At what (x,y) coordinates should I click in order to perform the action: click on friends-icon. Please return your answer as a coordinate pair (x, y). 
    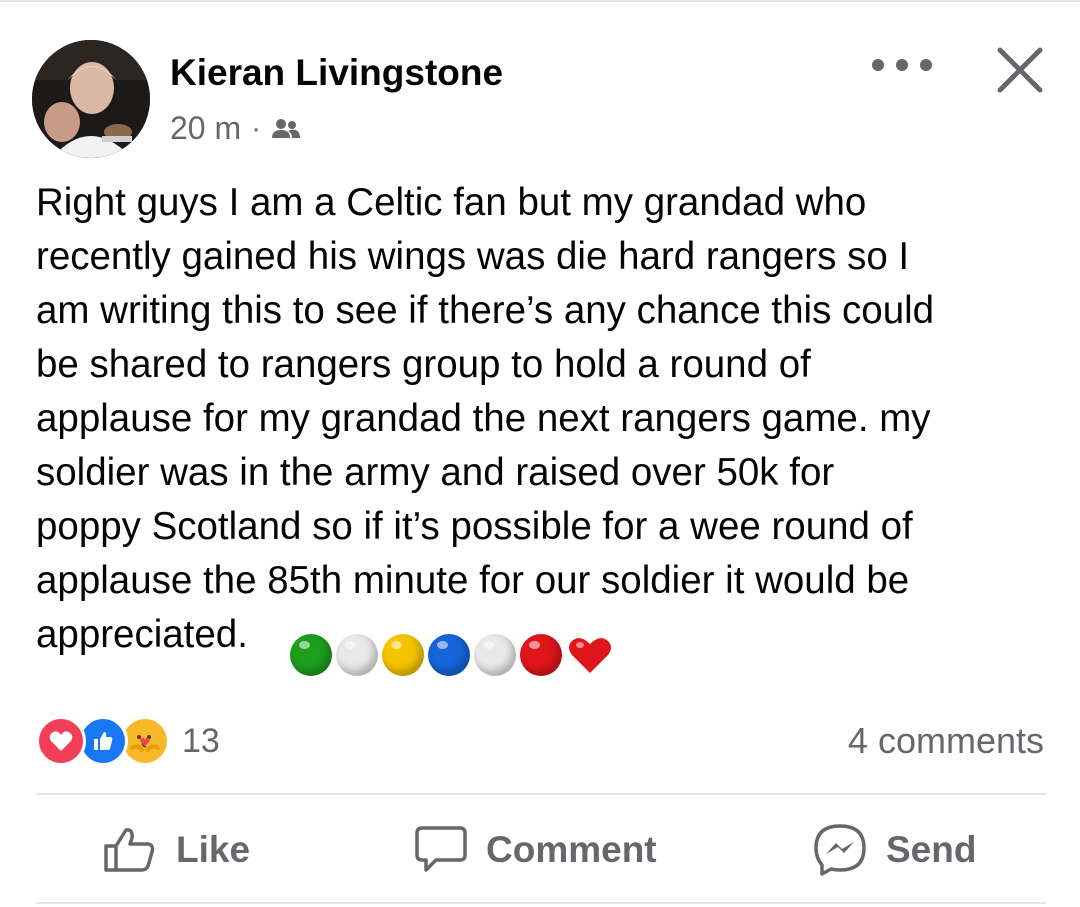
    Looking at the image, I should click on (286, 128).